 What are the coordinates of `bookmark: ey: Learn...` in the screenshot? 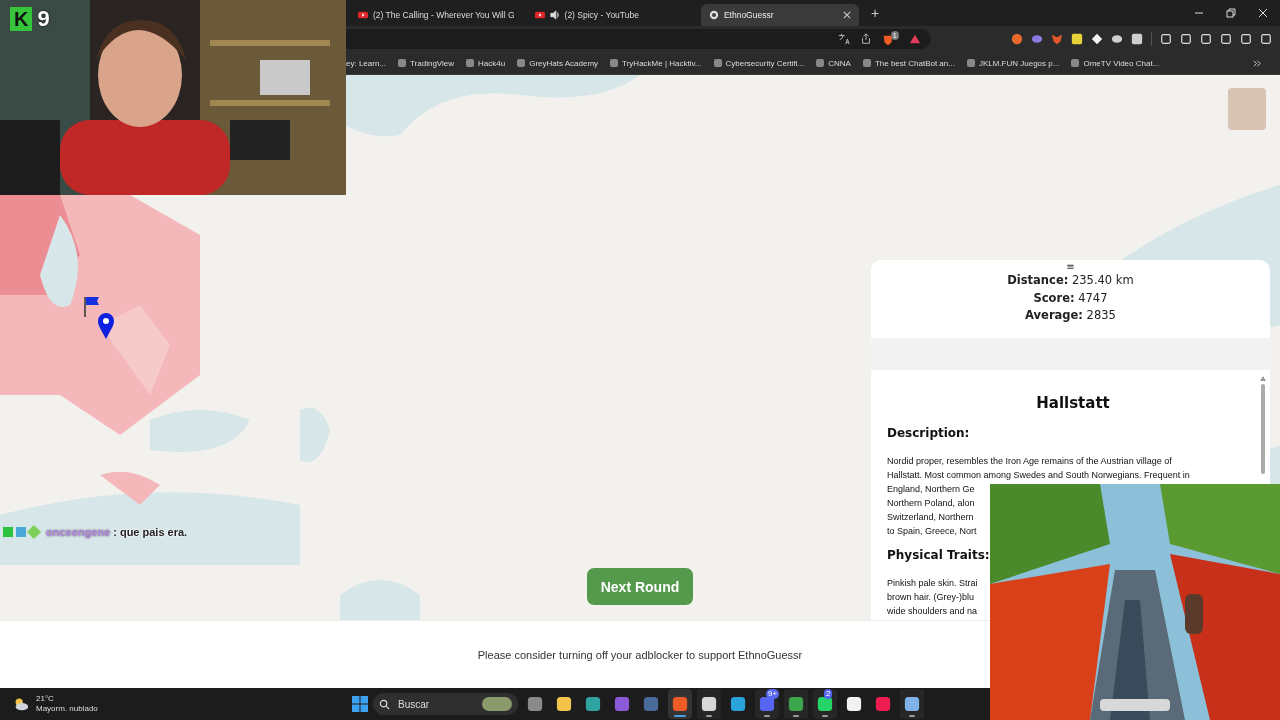 It's located at (366, 63).